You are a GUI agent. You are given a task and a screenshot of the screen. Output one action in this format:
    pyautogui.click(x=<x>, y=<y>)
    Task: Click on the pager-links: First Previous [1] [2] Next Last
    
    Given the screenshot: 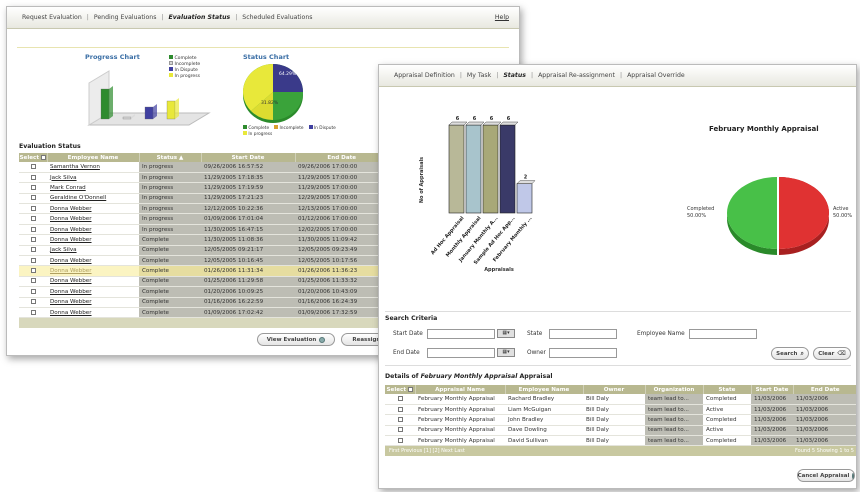 What is the action you would take?
    pyautogui.click(x=427, y=451)
    